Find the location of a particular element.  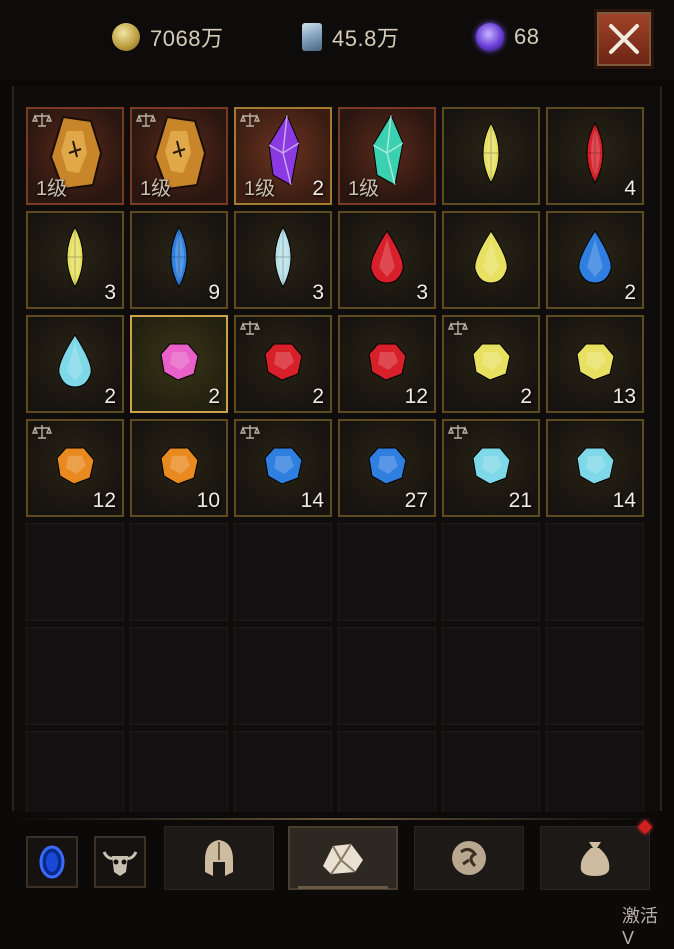

round-blue-gem-icon is located at coordinates (283, 466).